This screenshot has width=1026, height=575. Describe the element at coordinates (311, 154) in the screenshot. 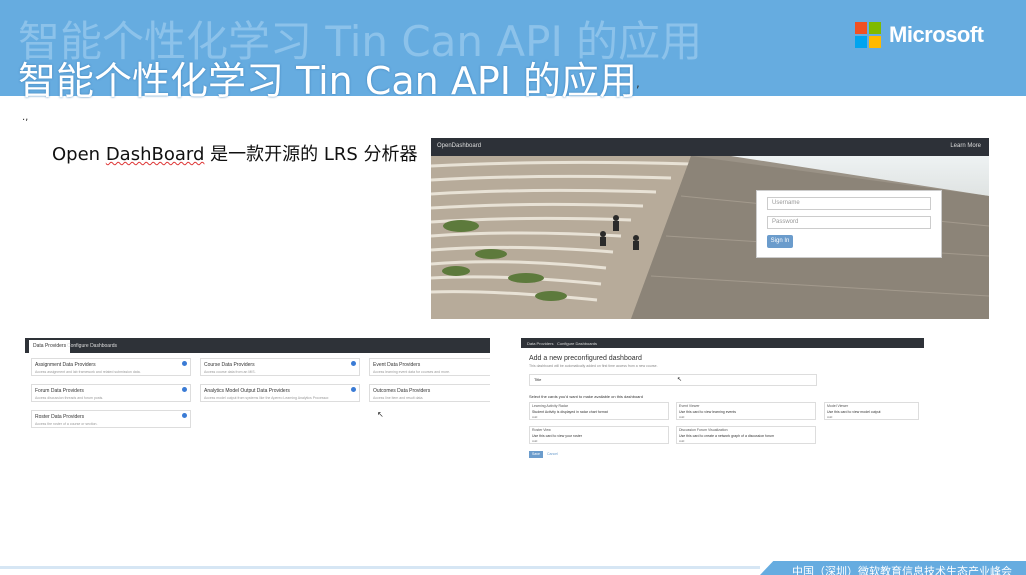

I see `subtitle-part3: 是一款开源的 LRS 分析器` at that location.